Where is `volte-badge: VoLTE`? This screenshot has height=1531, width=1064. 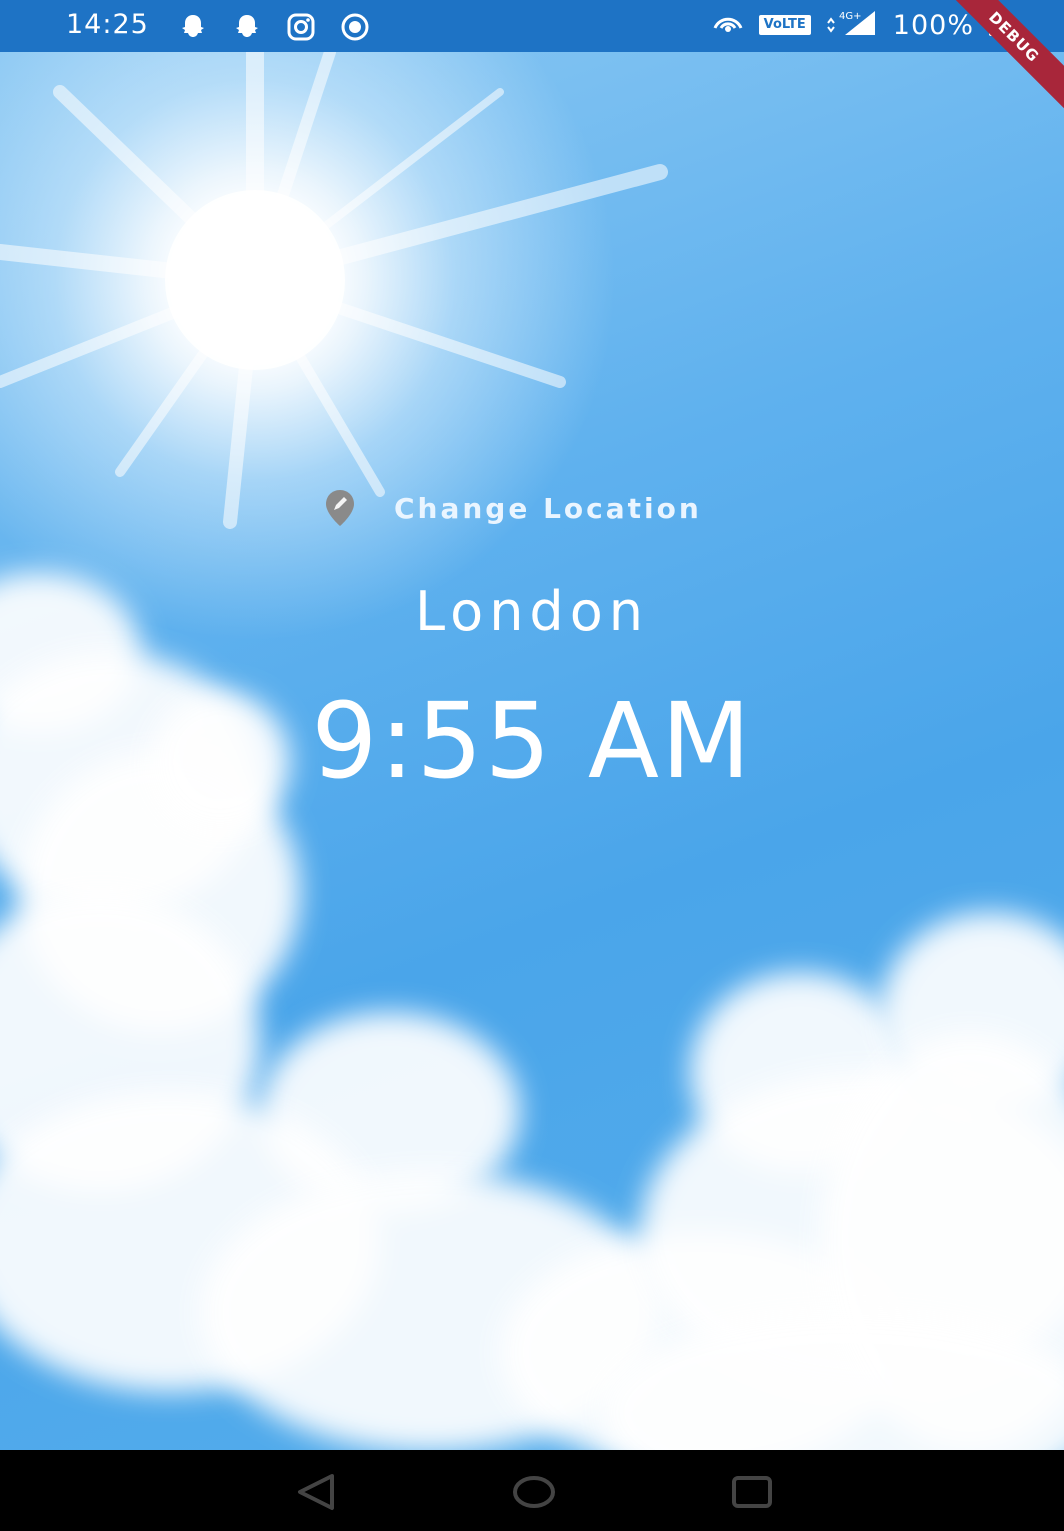 volte-badge: VoLTE is located at coordinates (784, 25).